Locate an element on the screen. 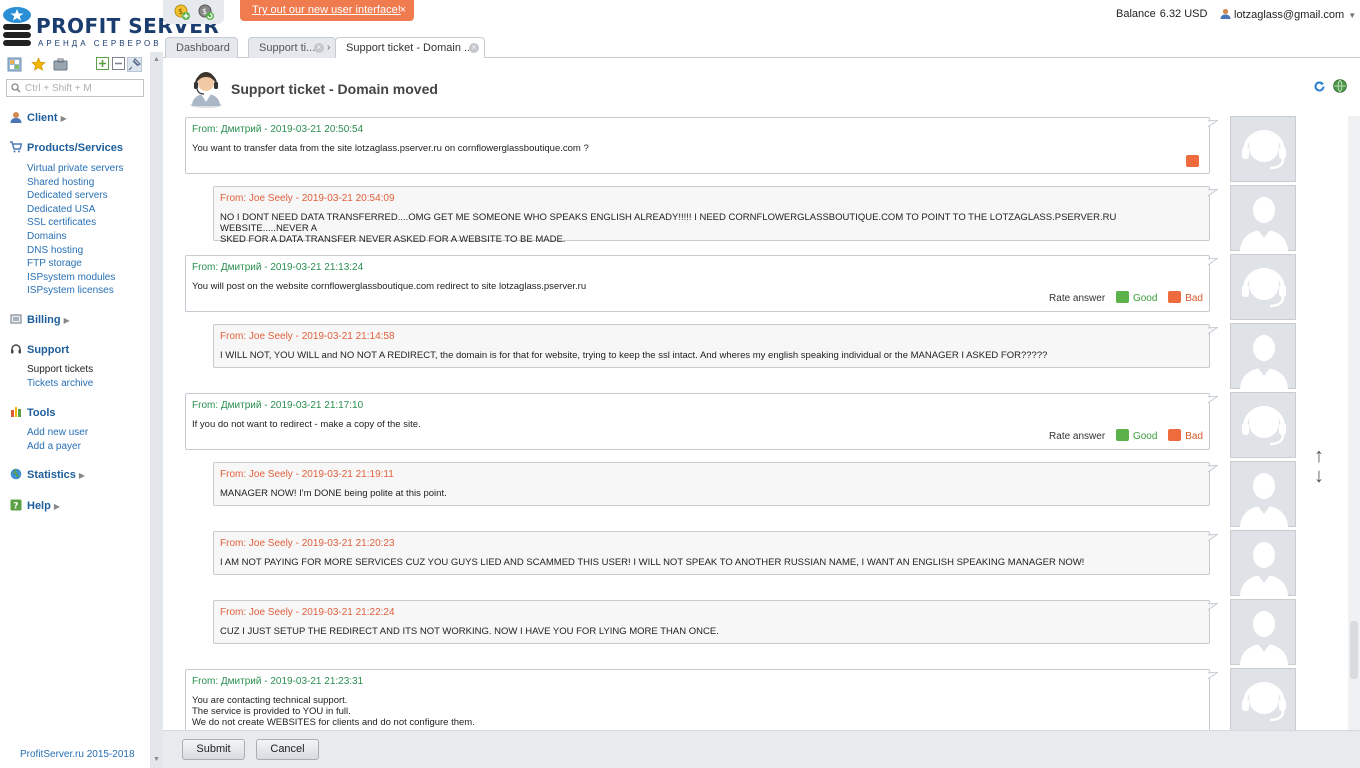  chevron-down-icon: ▼ is located at coordinates (156, 759).